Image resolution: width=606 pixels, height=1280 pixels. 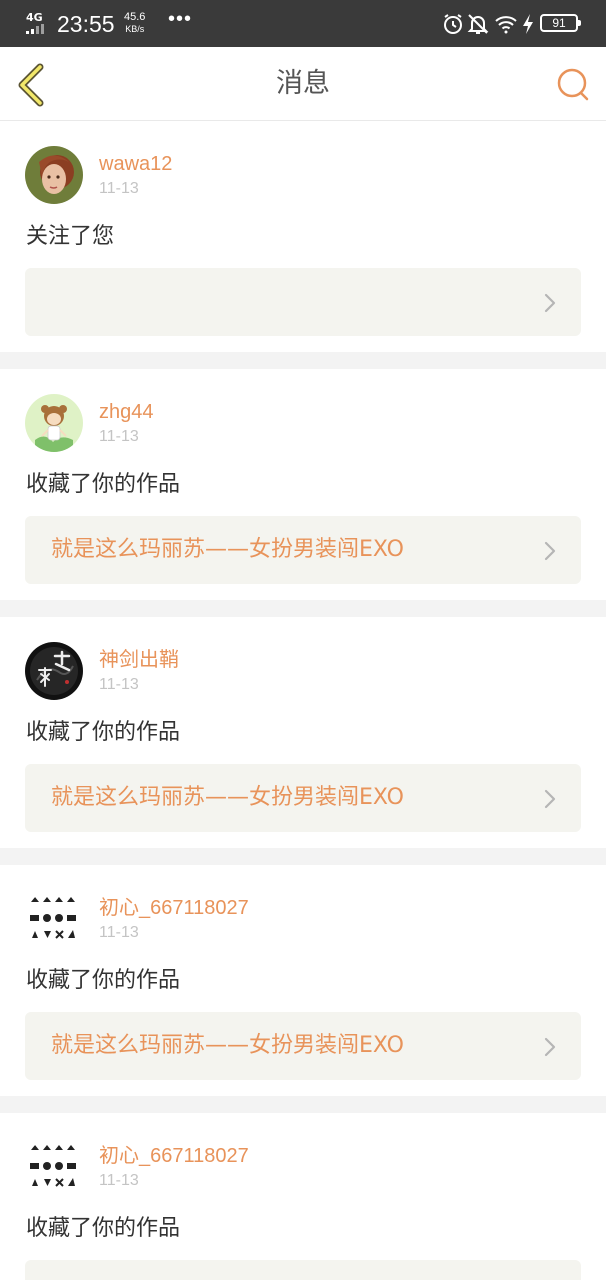 I want to click on page-title: 消息, so click(x=303, y=83).